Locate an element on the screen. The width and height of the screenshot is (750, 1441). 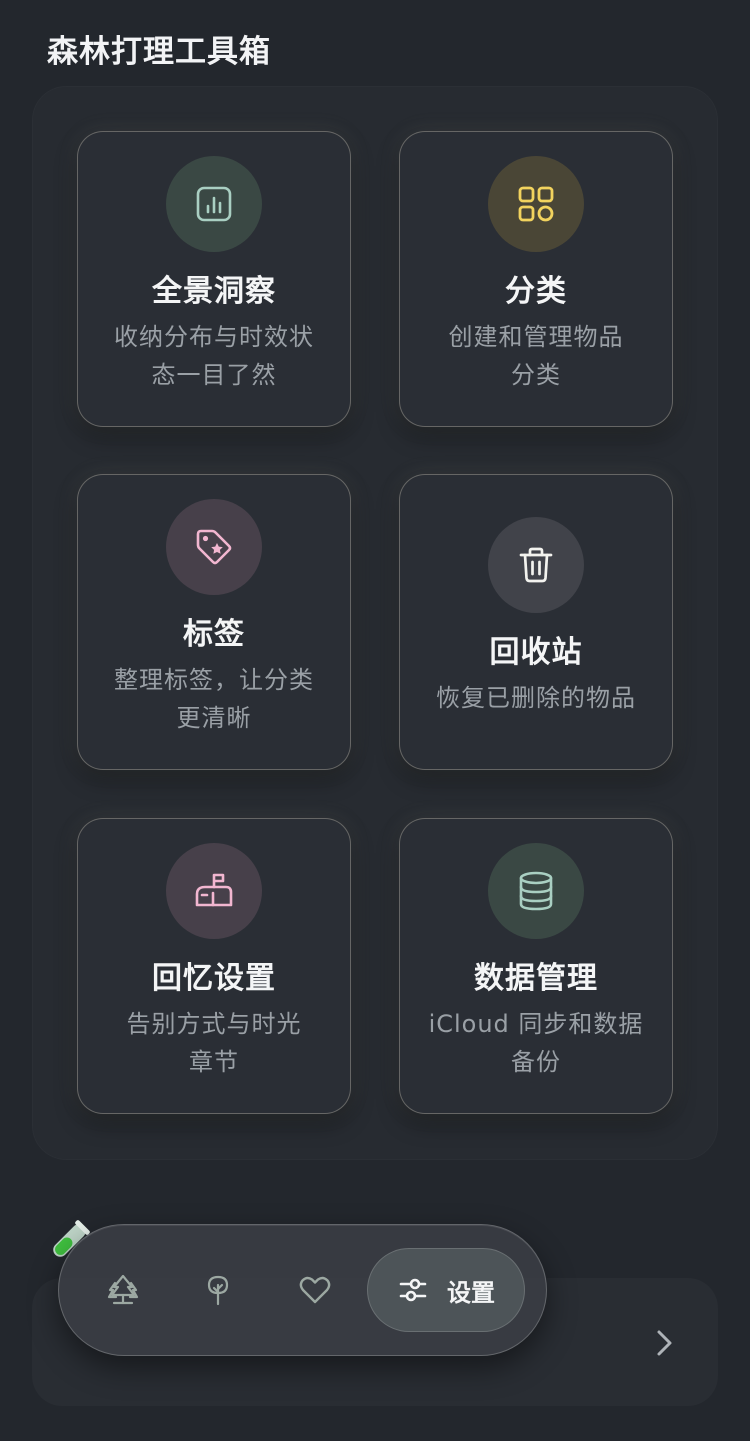
card-description: 收纳分布与时效状 态一目了然 is located at coordinates (214, 356).